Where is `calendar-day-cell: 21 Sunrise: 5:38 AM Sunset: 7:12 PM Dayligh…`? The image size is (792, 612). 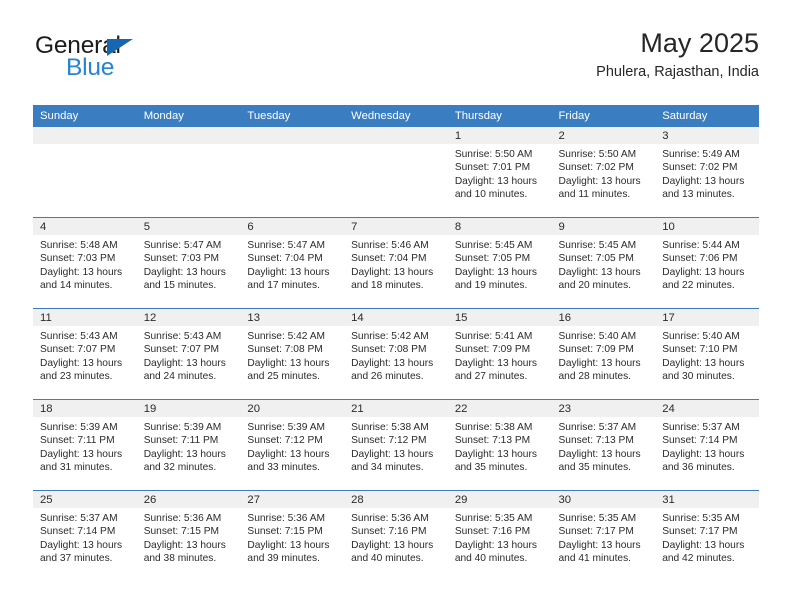
calendar-day-cell: 21 Sunrise: 5:38 AM Sunset: 7:12 PM Dayligh… is located at coordinates (396, 445).